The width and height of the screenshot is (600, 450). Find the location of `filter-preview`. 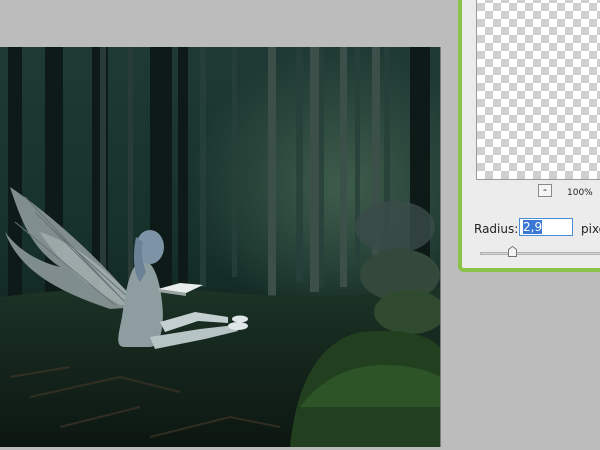

filter-preview is located at coordinates (538, 90).